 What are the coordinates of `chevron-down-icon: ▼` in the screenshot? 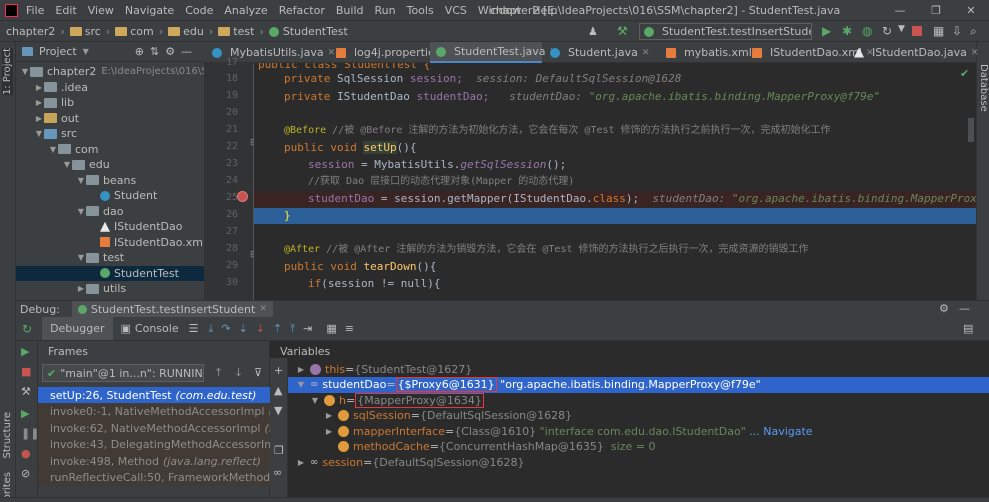 It's located at (86, 51).